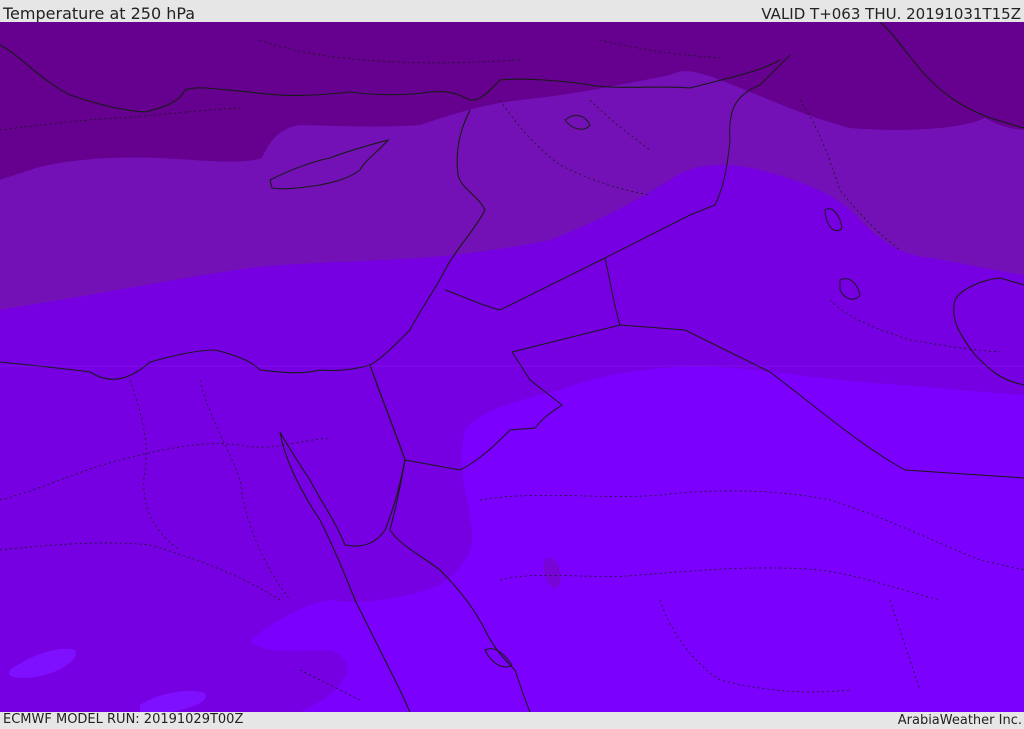  Describe the element at coordinates (123, 719) in the screenshot. I see `model-run-label: ECMWF MODEL RUN: 20191029T00Z` at that location.